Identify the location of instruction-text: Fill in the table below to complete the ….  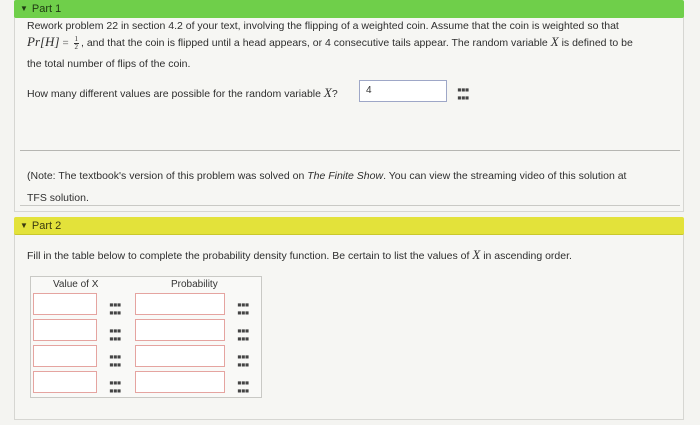
(248, 256).